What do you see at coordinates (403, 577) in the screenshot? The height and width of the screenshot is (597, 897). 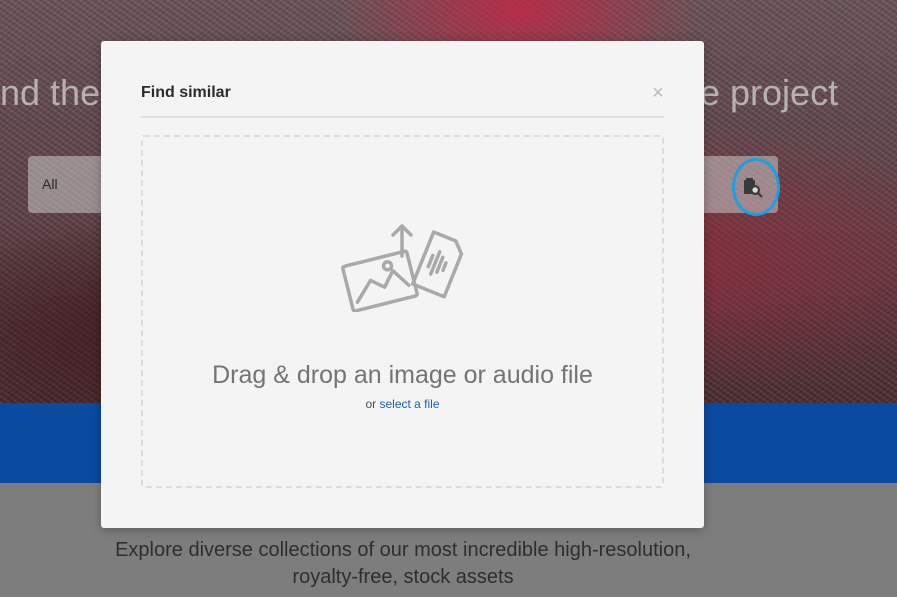 I see `explore-line-2: royalty-free, stock assets` at bounding box center [403, 577].